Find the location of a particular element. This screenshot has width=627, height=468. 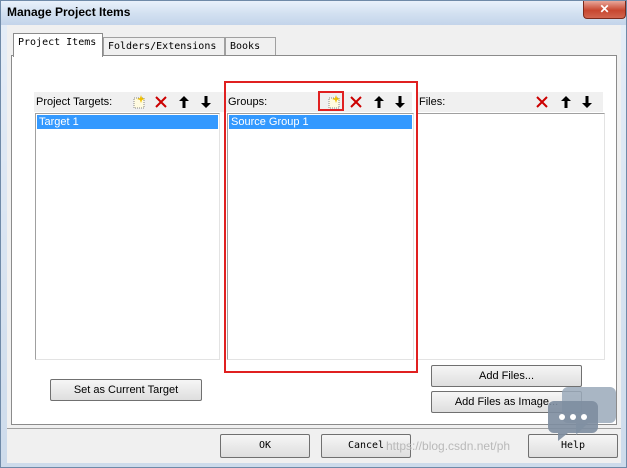

list-item-target: Target 1 is located at coordinates (127, 122).